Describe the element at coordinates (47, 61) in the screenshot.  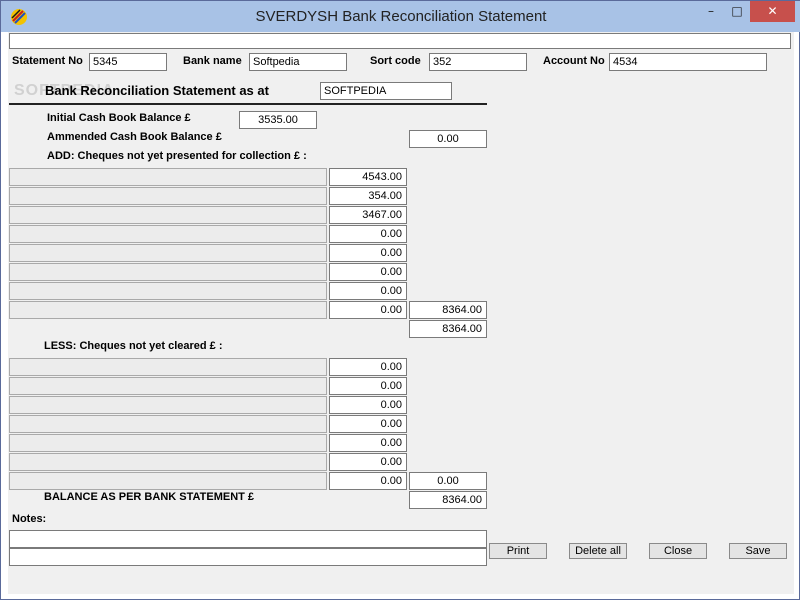
I see `statement-no-label: Statement No` at that location.